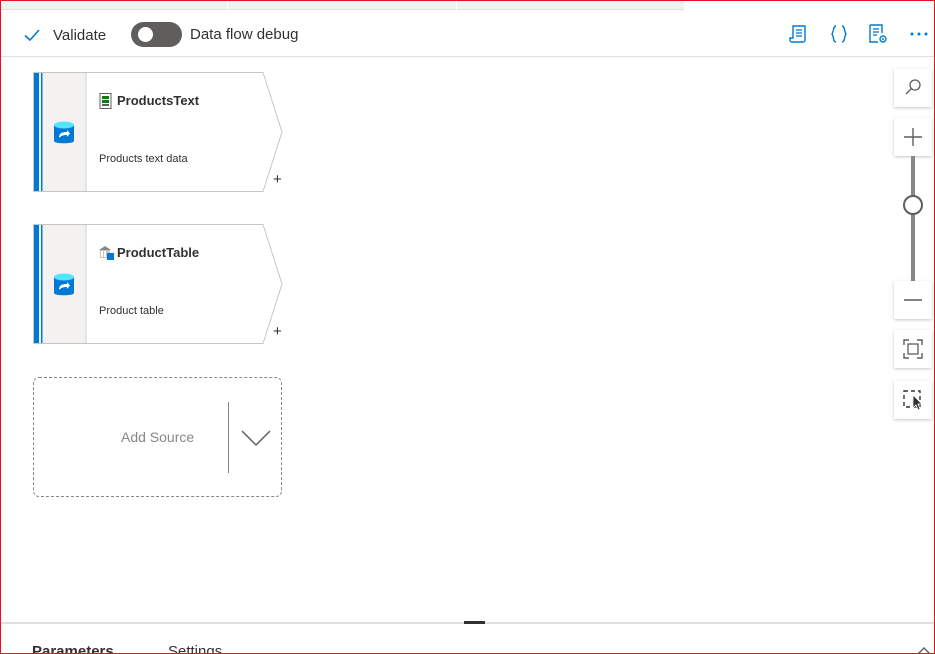 The image size is (935, 654). I want to click on fit-to-screen-button, so click(913, 349).